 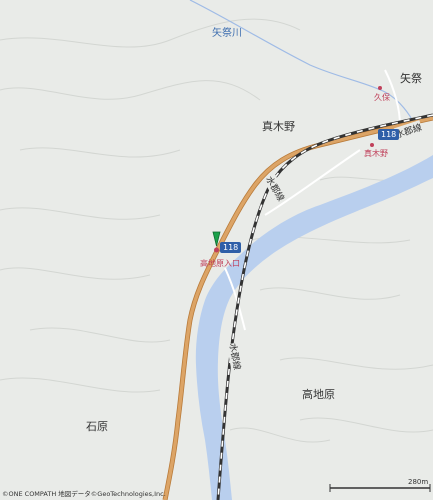 I want to click on yamatsuri-river-label: 矢祭川, so click(x=227, y=33).